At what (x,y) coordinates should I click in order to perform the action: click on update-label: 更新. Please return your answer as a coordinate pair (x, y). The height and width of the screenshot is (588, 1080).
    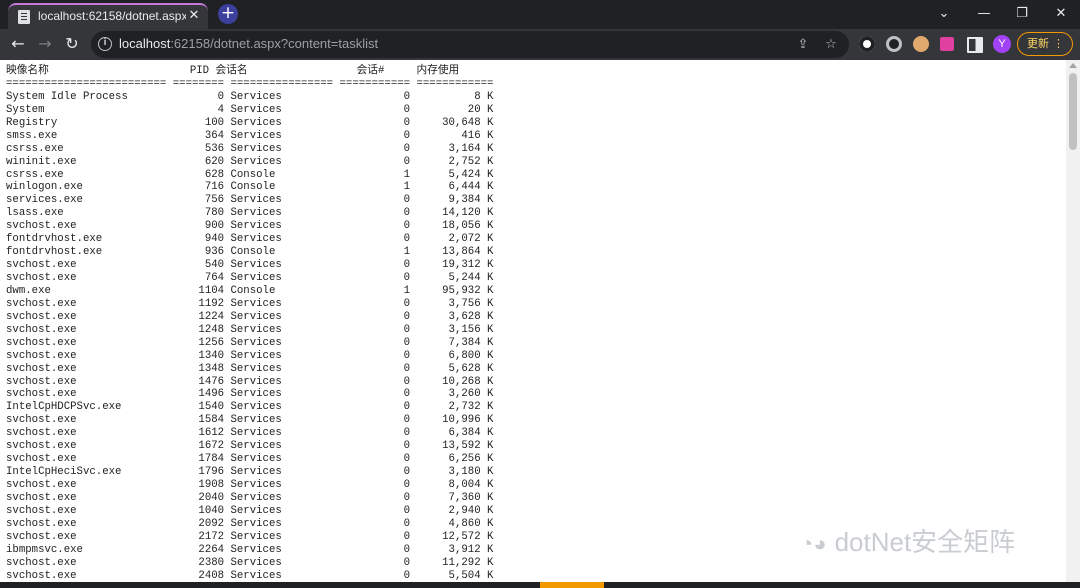
    Looking at the image, I should click on (1038, 43).